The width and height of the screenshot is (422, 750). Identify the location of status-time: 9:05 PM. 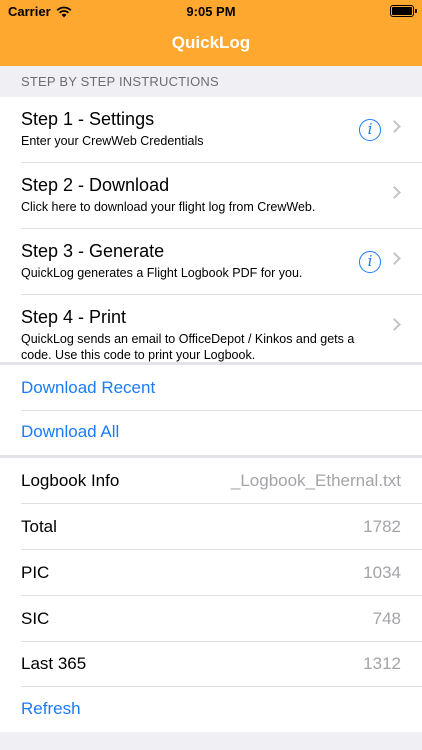
(211, 11).